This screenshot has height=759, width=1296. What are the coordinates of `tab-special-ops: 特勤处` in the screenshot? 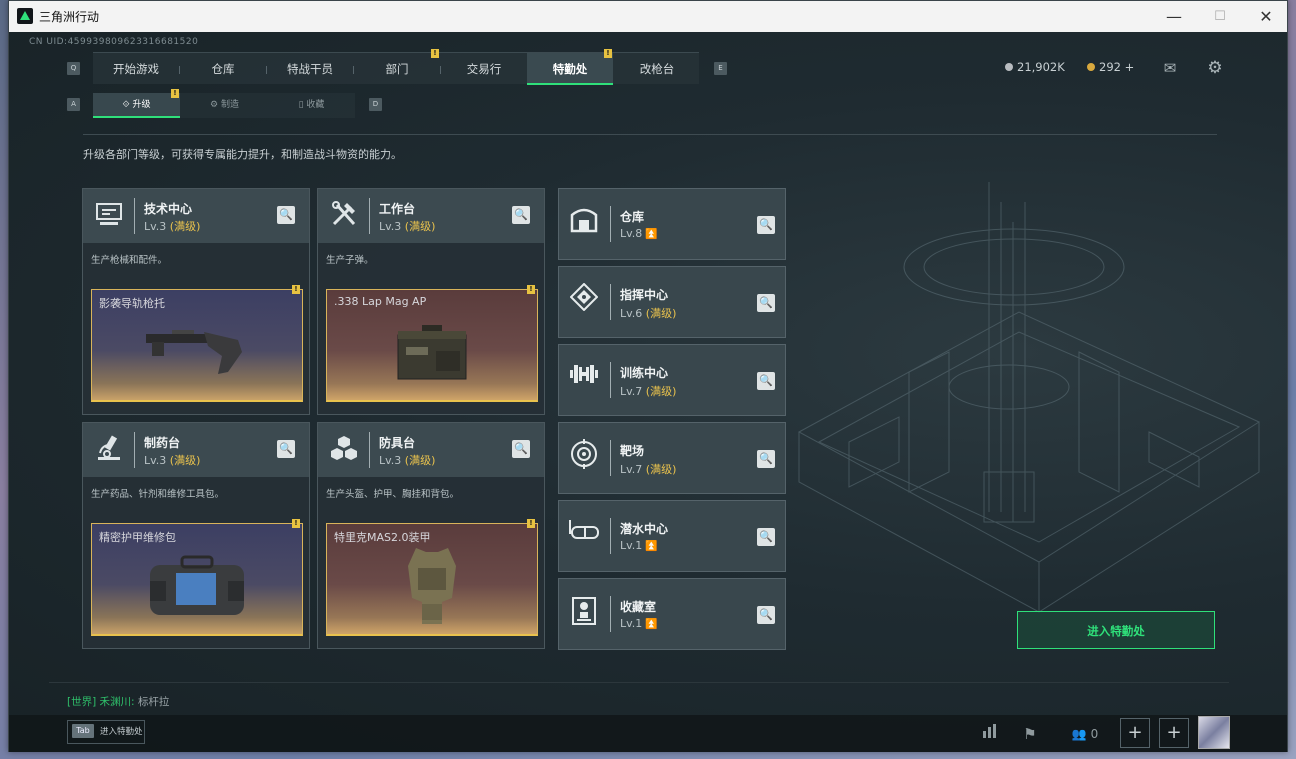 It's located at (570, 69).